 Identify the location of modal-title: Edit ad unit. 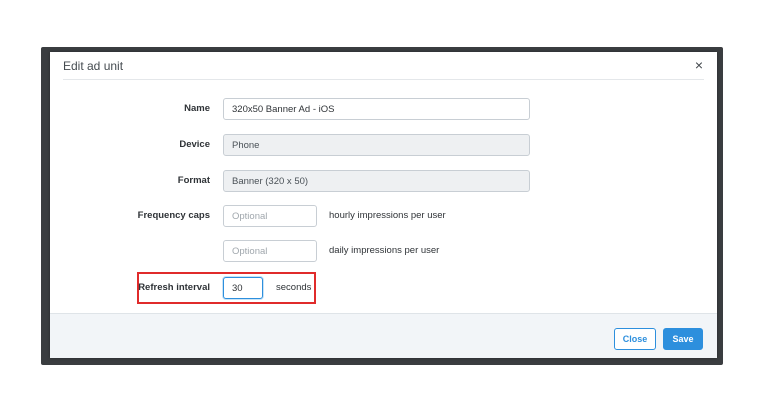
(93, 66).